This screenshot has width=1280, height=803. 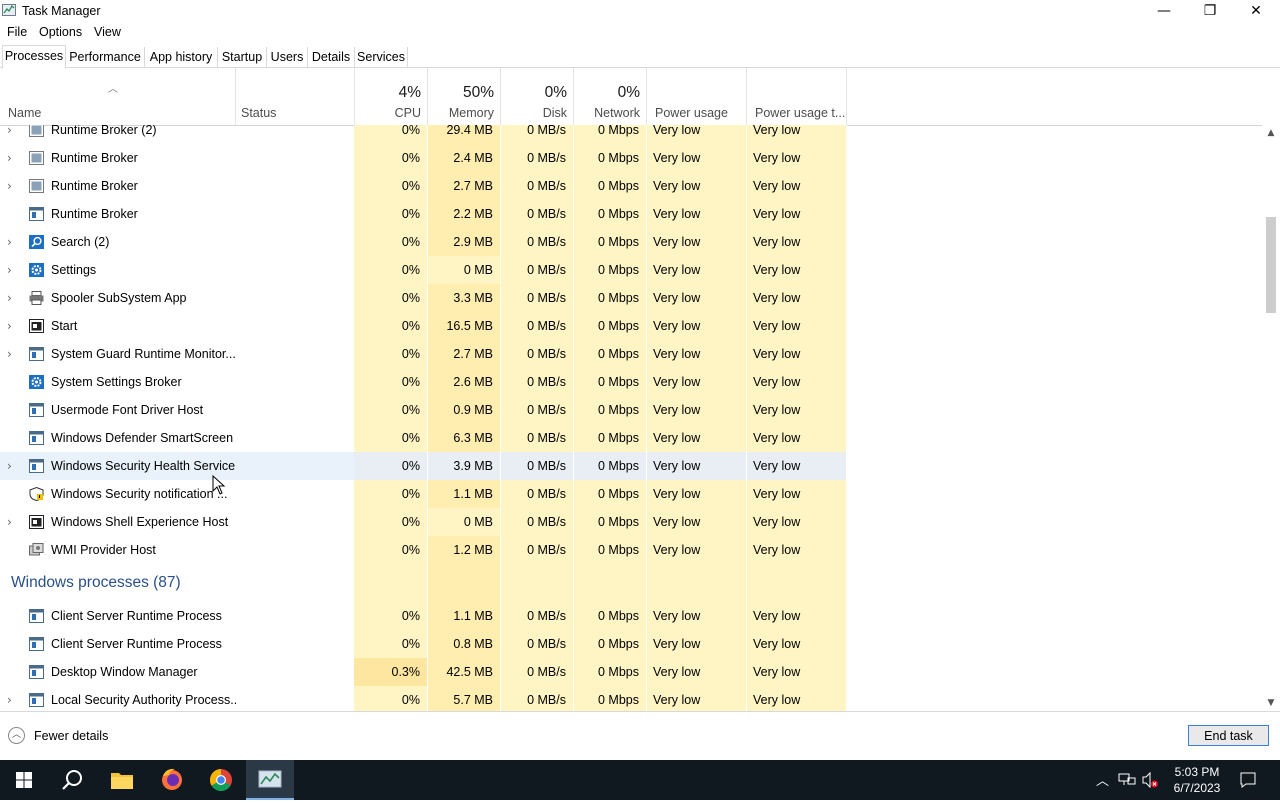 I want to click on tab-performance: Performance, so click(x=105, y=57).